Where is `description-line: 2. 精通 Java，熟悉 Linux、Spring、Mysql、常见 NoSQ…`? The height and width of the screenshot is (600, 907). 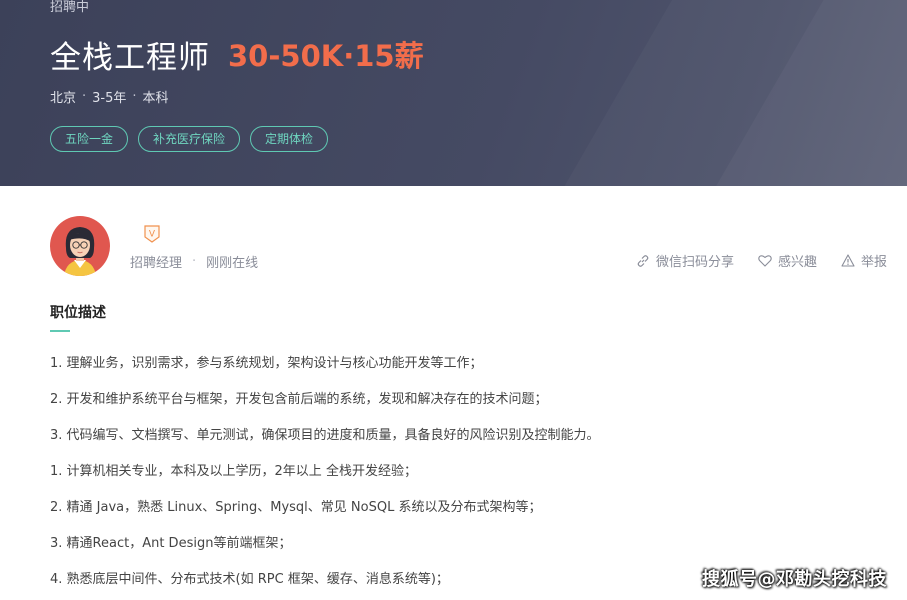 description-line: 2. 精通 Java，熟悉 Linux、Spring、Mysql、常见 NoSQ… is located at coordinates (296, 507).